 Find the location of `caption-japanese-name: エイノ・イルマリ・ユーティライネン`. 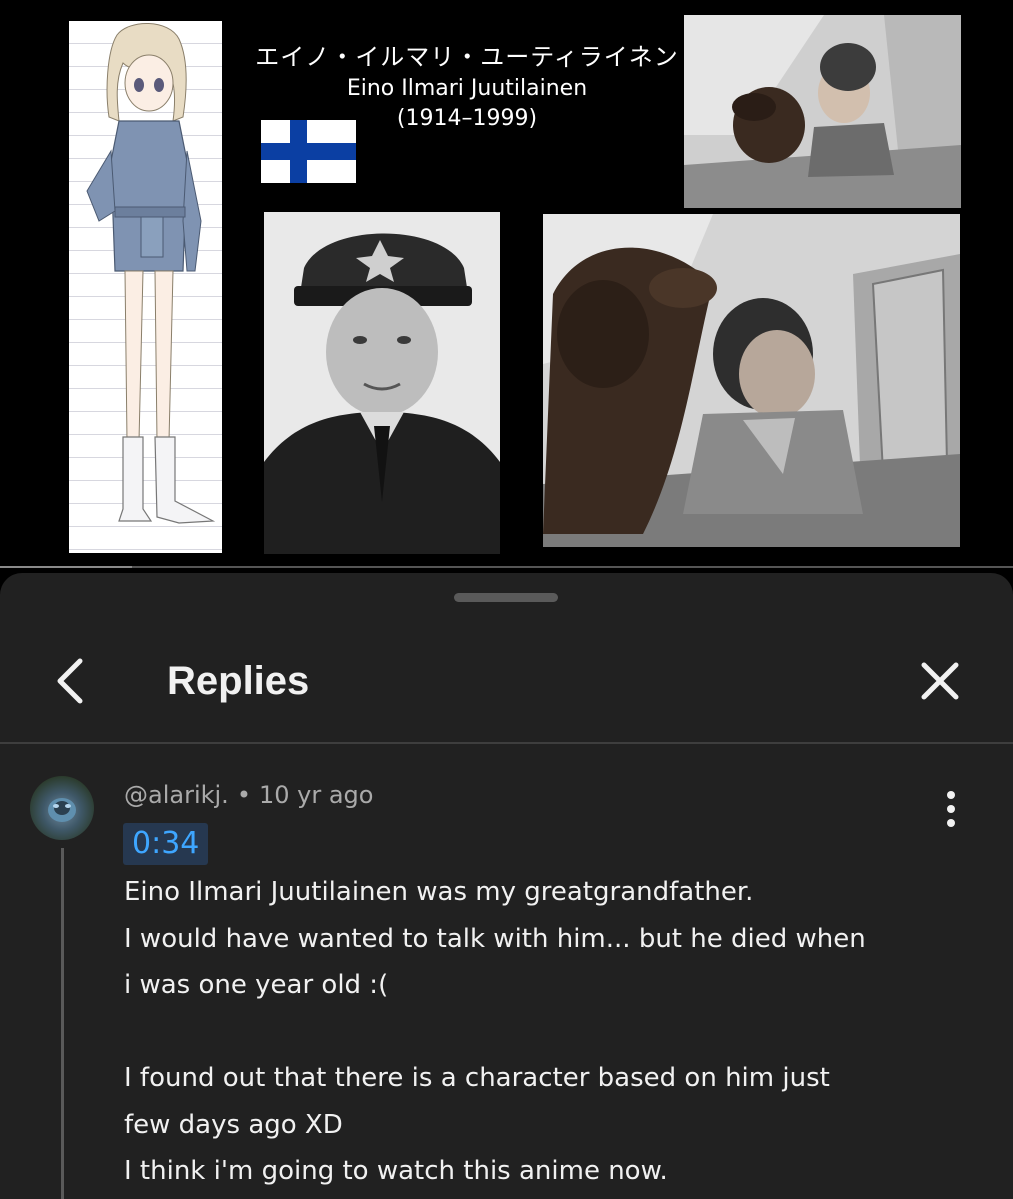

caption-japanese-name: エイノ・イルマリ・ユーティライネン is located at coordinates (467, 57).